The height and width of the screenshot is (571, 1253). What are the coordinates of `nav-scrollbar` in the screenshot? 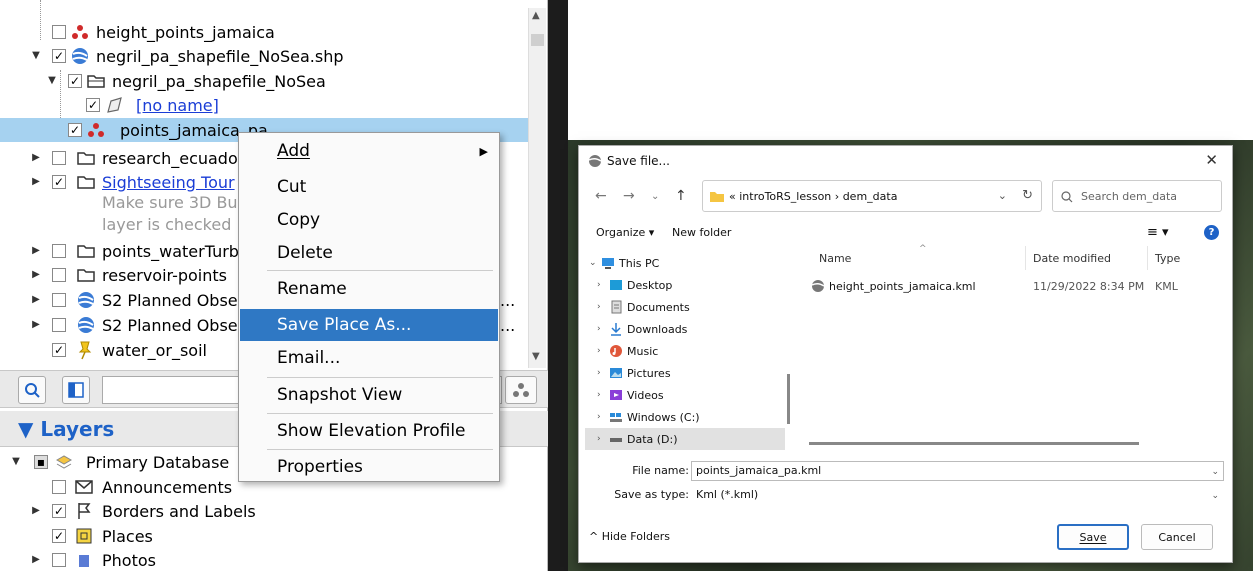 It's located at (788, 399).